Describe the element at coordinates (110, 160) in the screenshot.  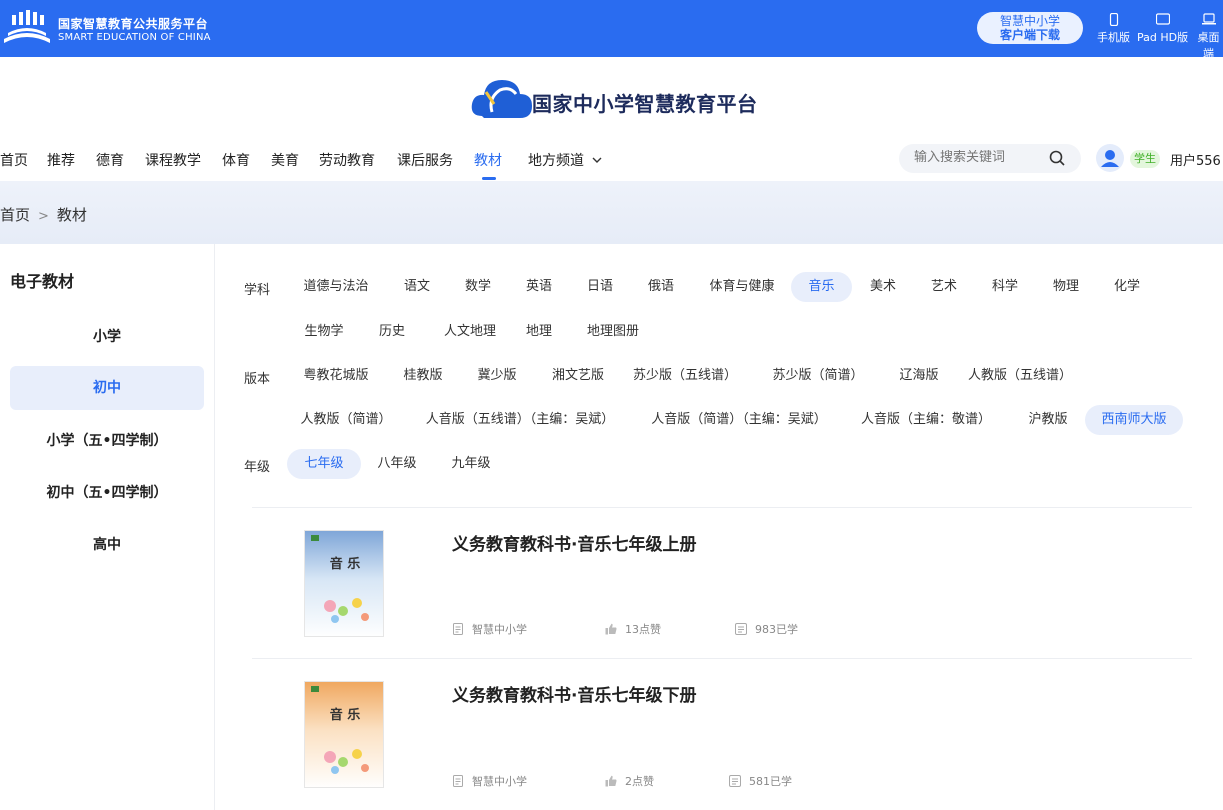
I see `nav-moral: 德育` at that location.